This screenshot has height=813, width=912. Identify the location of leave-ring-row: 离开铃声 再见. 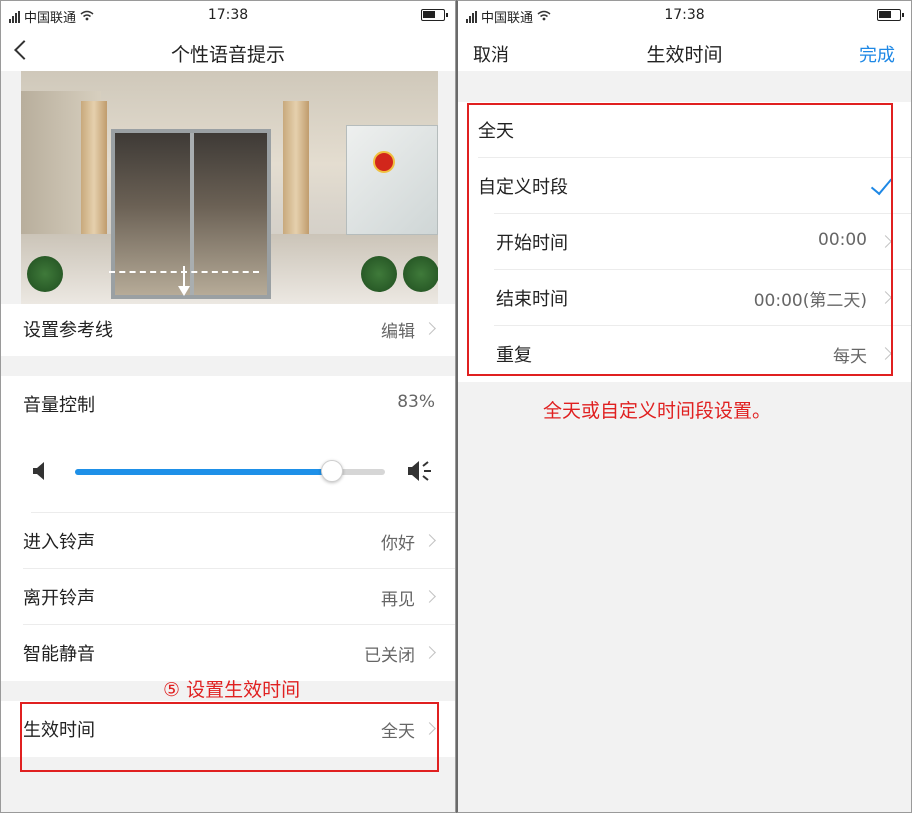
(228, 597).